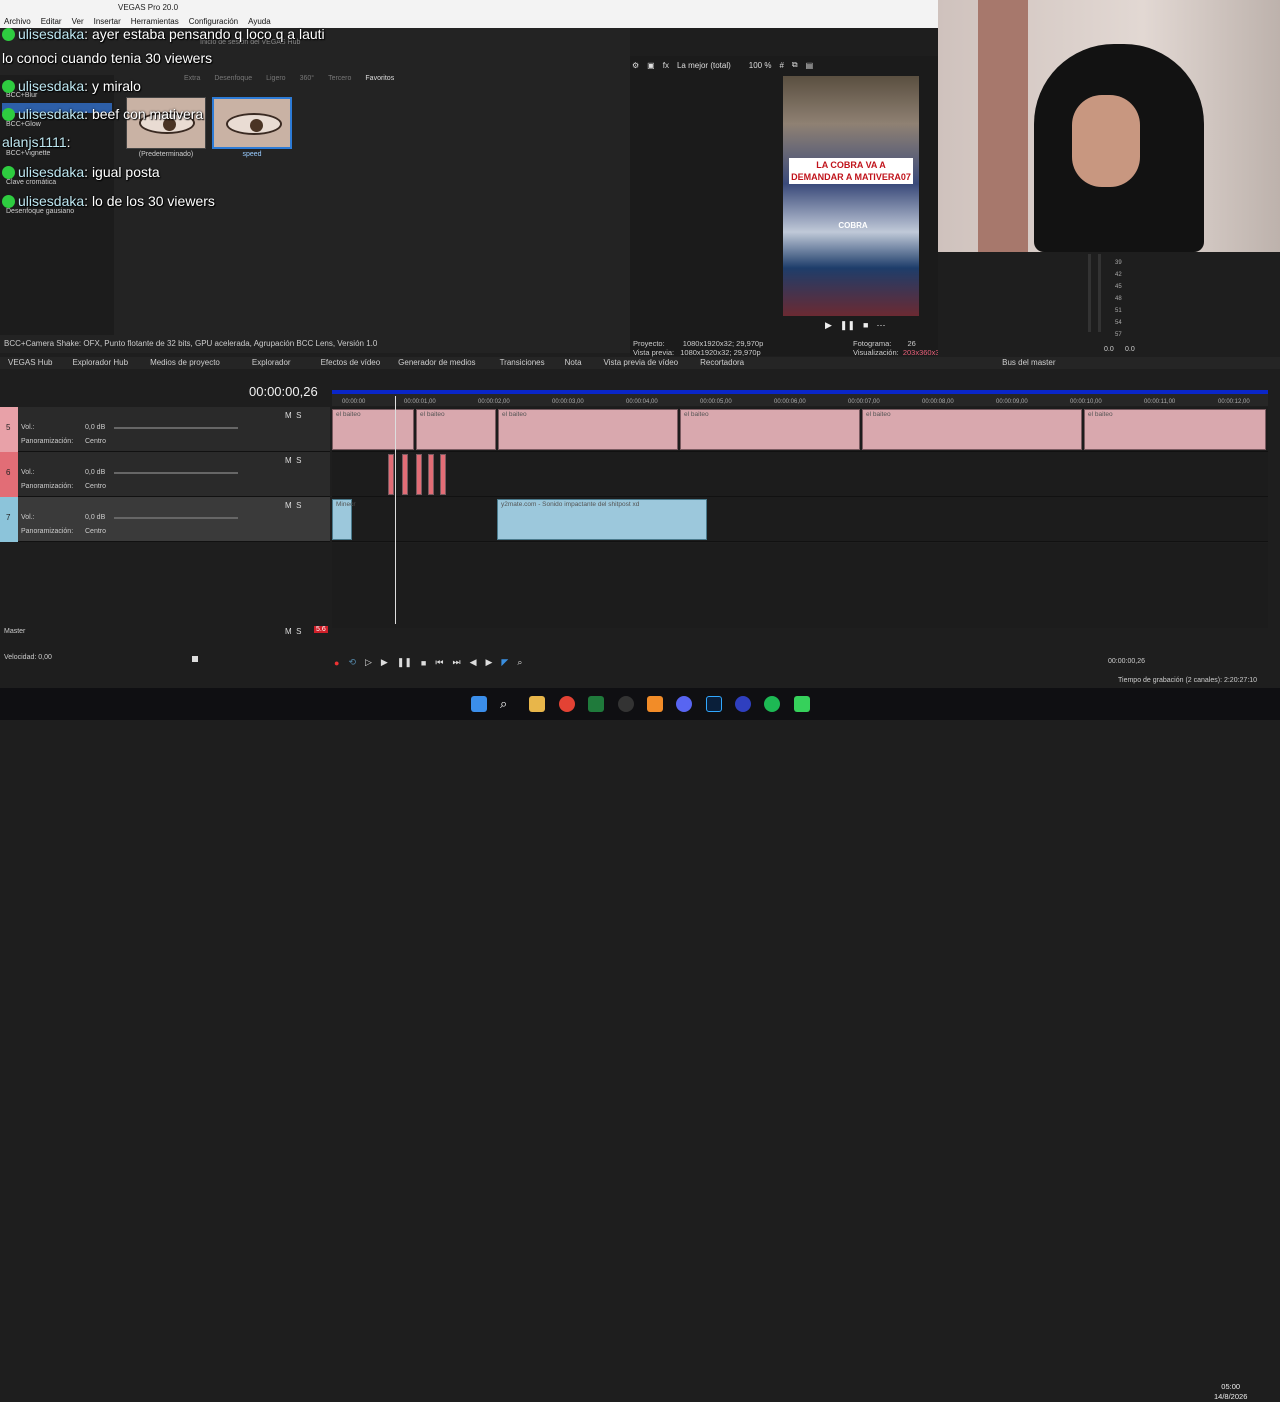  What do you see at coordinates (714, 704) in the screenshot?
I see `photoshop-icon` at bounding box center [714, 704].